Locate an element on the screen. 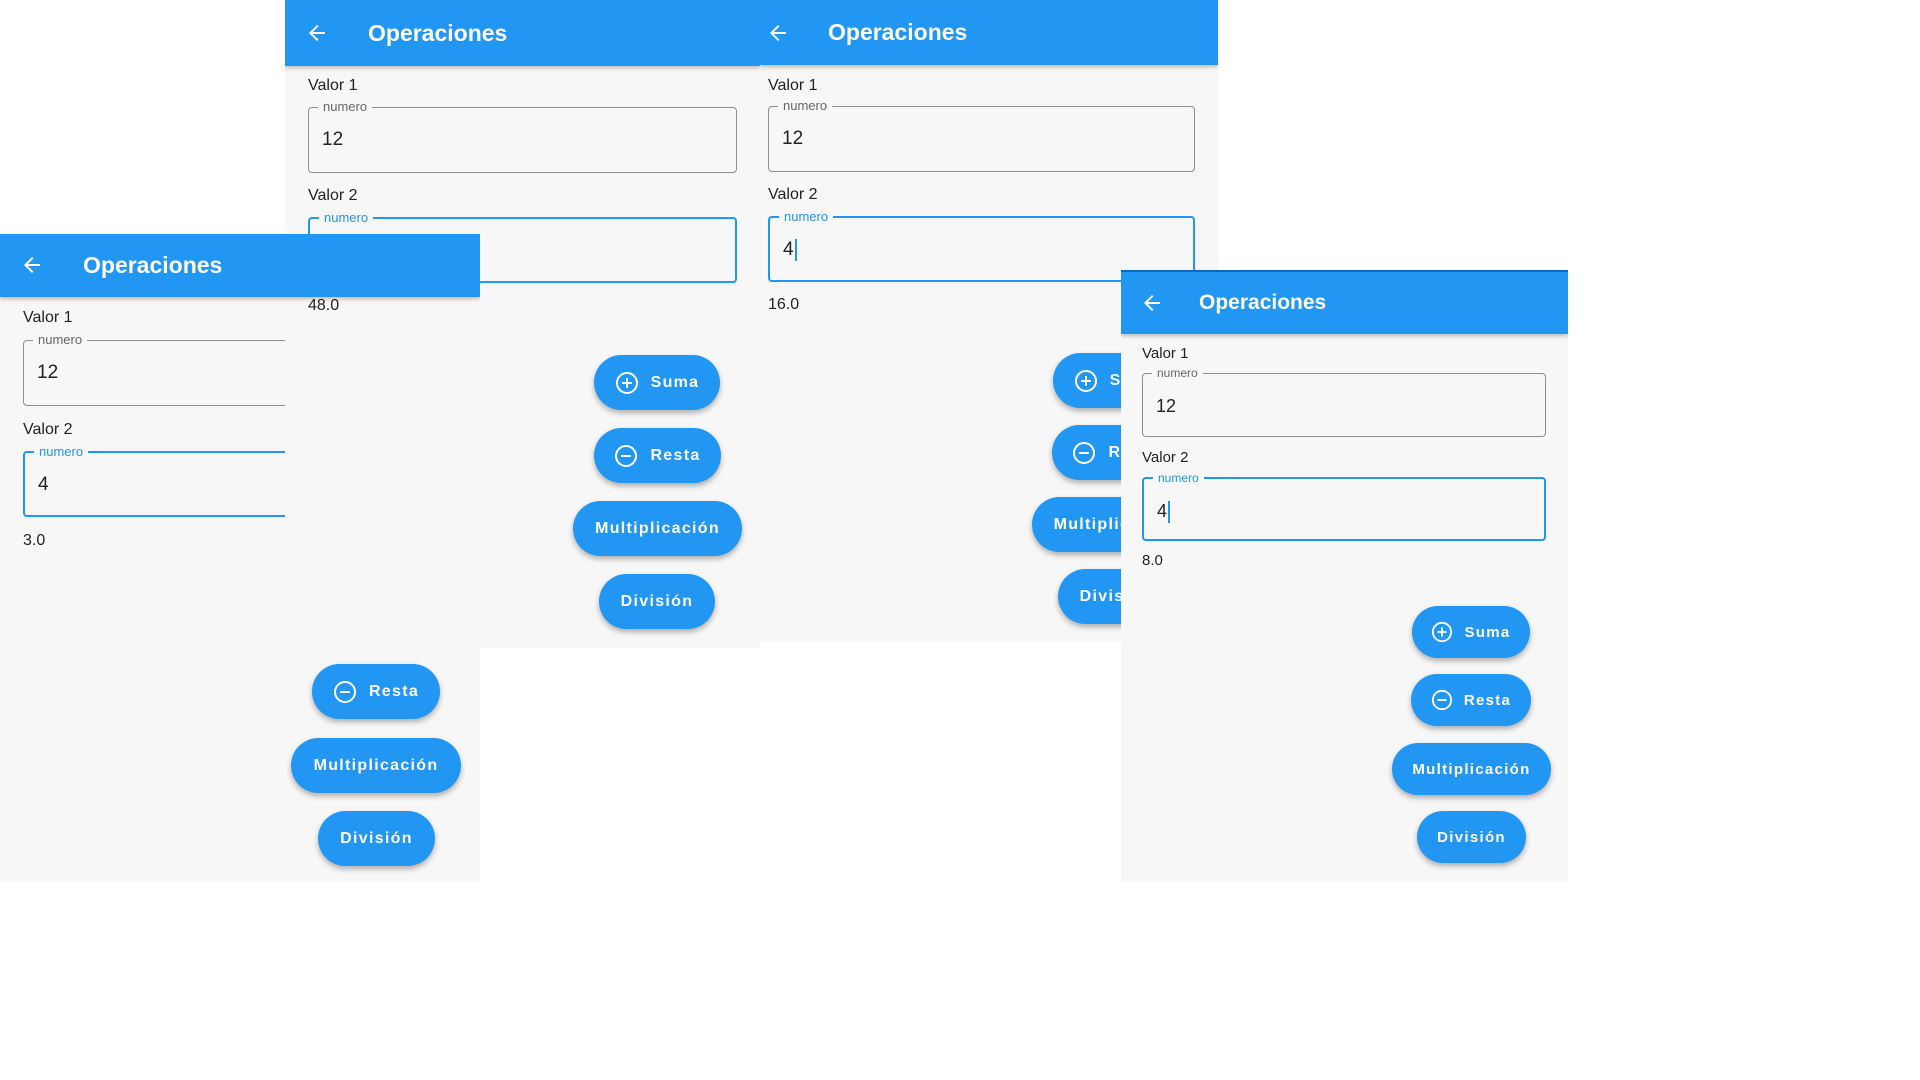 This screenshot has width=1920, height=1080. result-text: 3.0 is located at coordinates (34, 540).